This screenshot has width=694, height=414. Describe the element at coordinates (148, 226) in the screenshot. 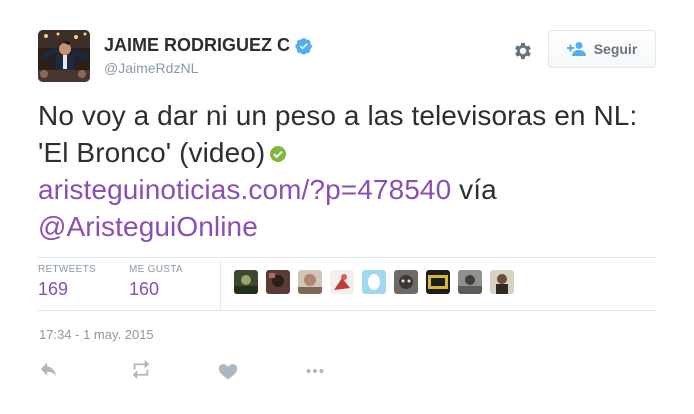

I see `tweet-mention: @AristeguiOnline` at that location.